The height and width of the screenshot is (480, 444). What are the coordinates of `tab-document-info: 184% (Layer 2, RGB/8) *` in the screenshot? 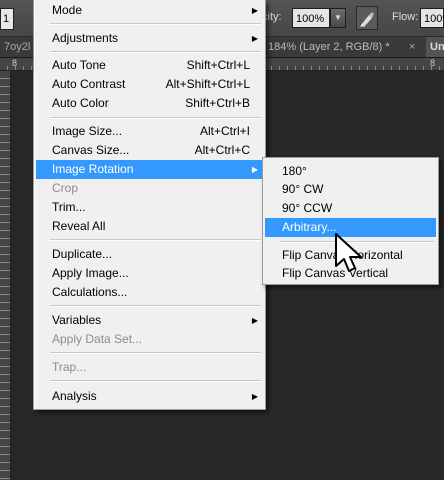 It's located at (329, 47).